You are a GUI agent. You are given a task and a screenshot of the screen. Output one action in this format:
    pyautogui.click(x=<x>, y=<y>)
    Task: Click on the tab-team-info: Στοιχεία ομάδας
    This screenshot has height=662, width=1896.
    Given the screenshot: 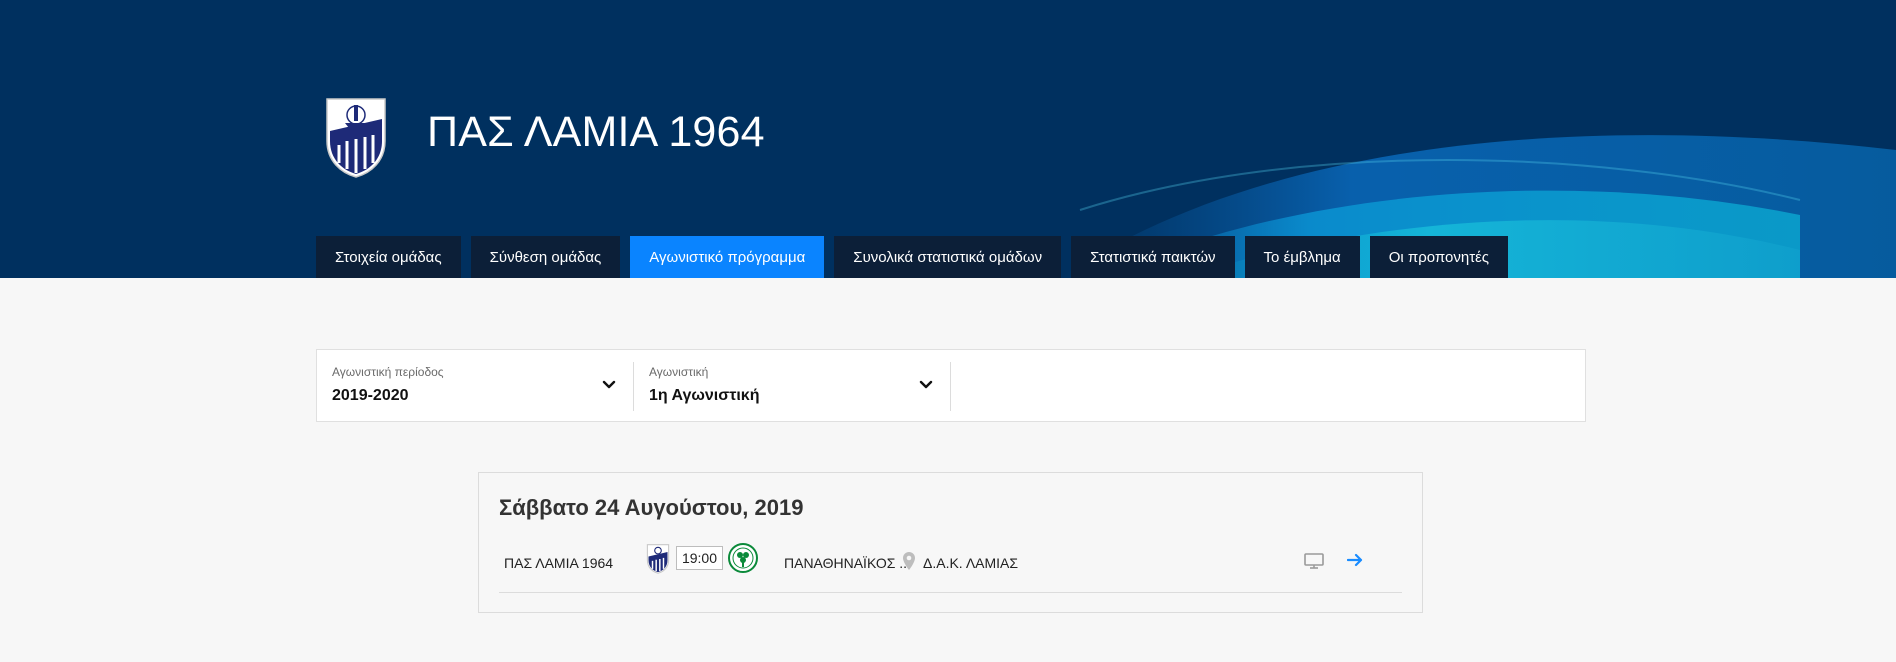 What is the action you would take?
    pyautogui.click(x=388, y=257)
    